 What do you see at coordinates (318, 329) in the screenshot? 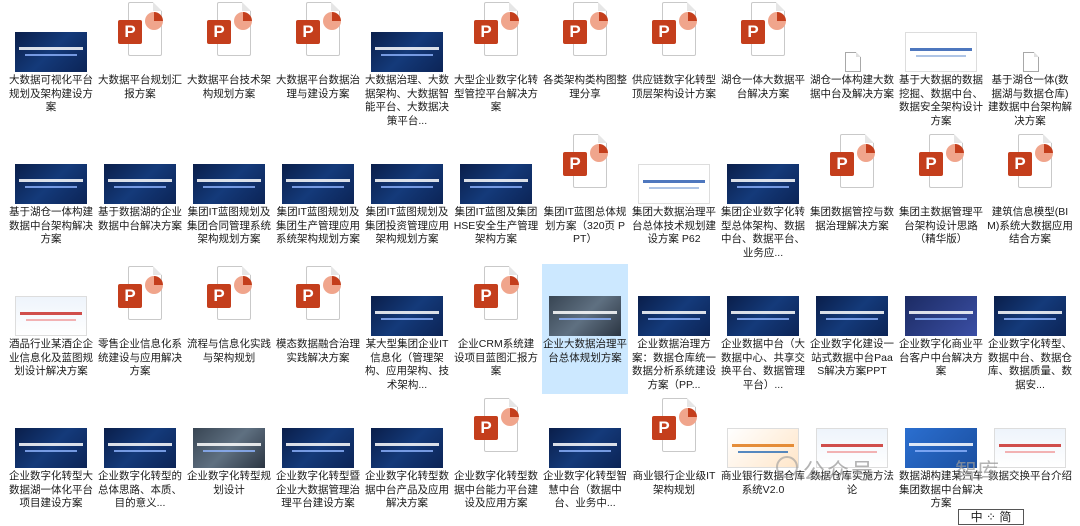
I see `file-item: P 模态数据融合治理实践解决方案` at bounding box center [318, 329].